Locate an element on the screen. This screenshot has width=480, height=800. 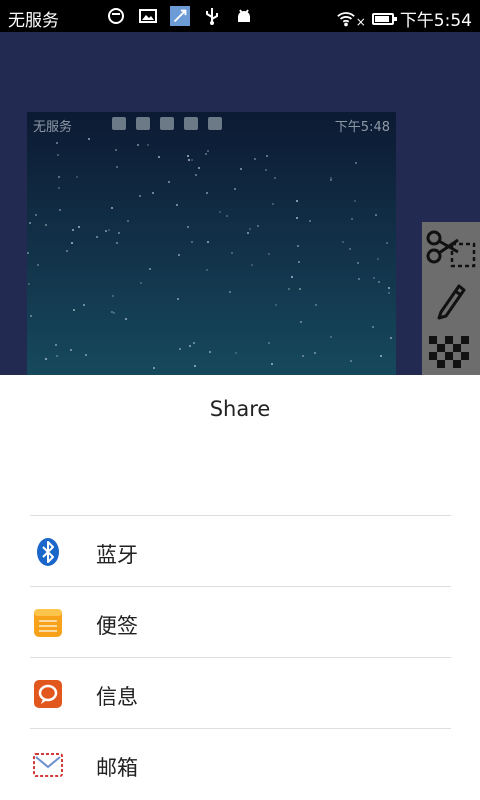
face-icon is located at coordinates (116, 16).